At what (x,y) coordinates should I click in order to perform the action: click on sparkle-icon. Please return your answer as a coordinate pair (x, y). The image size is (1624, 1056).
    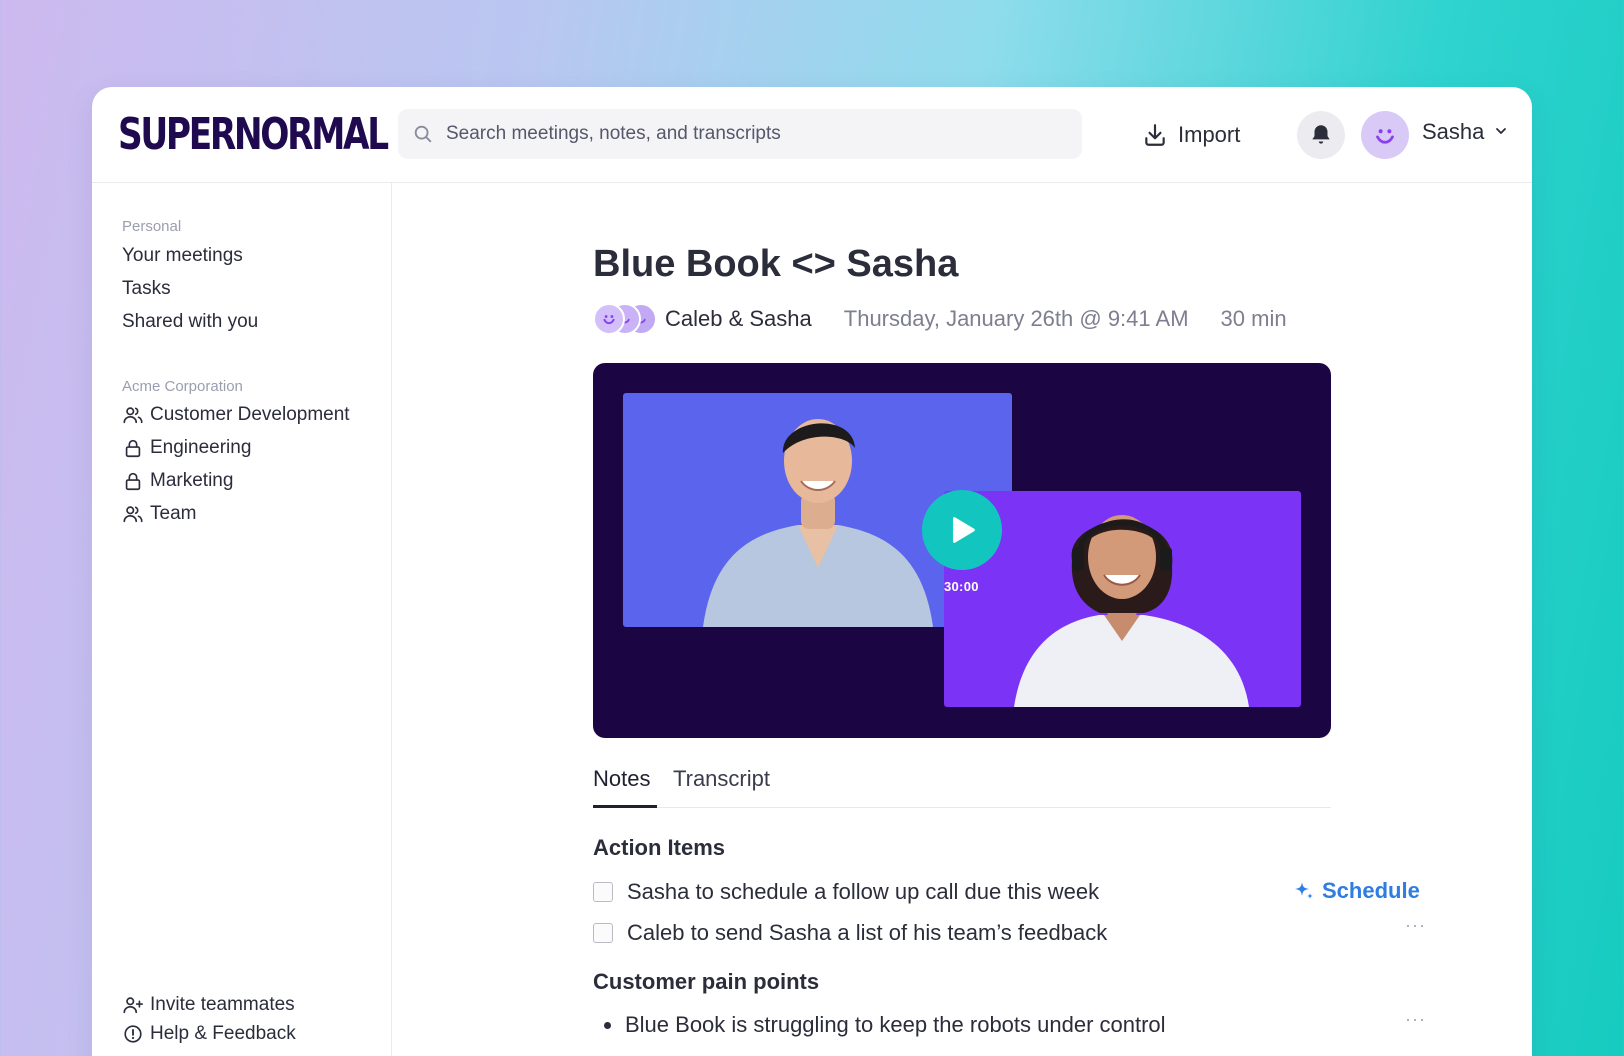
    Looking at the image, I should click on (1304, 890).